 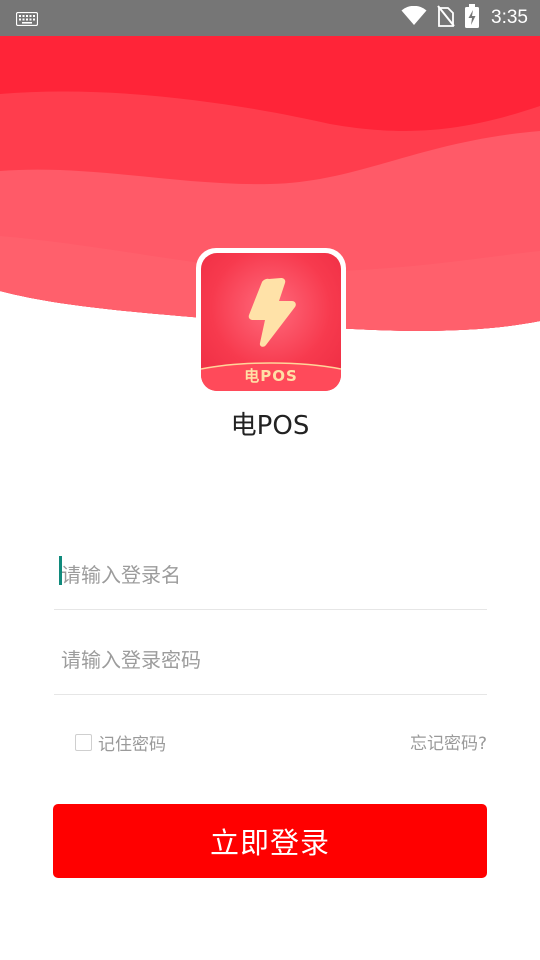 What do you see at coordinates (472, 18) in the screenshot?
I see `battery-charging-icon` at bounding box center [472, 18].